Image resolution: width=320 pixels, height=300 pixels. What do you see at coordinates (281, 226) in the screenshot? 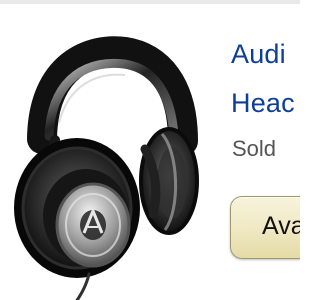
I see `availability-button-label: Ava` at bounding box center [281, 226].